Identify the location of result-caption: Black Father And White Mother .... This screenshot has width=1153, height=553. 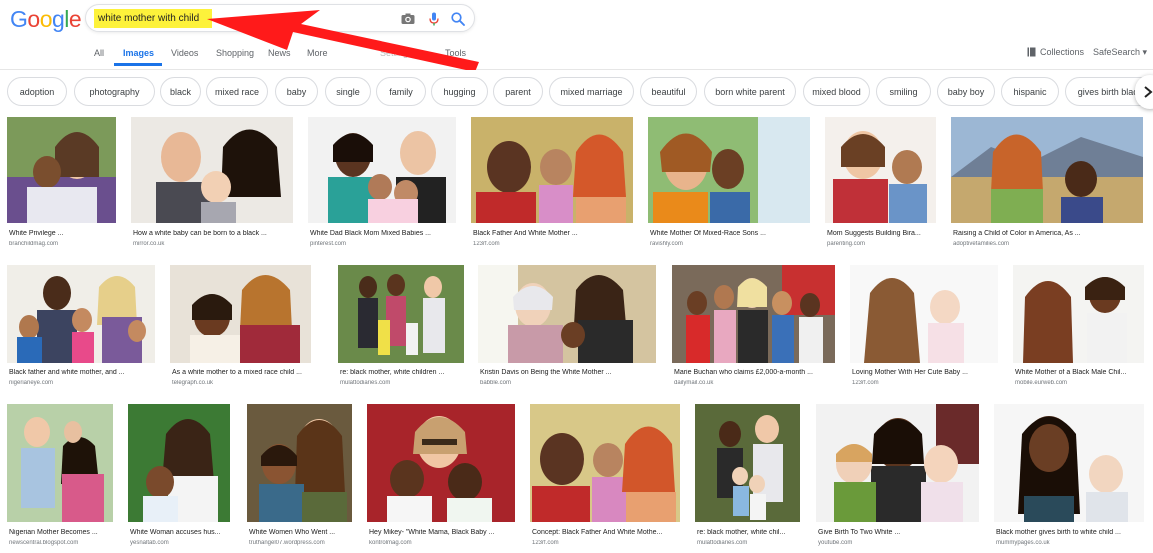
(525, 233).